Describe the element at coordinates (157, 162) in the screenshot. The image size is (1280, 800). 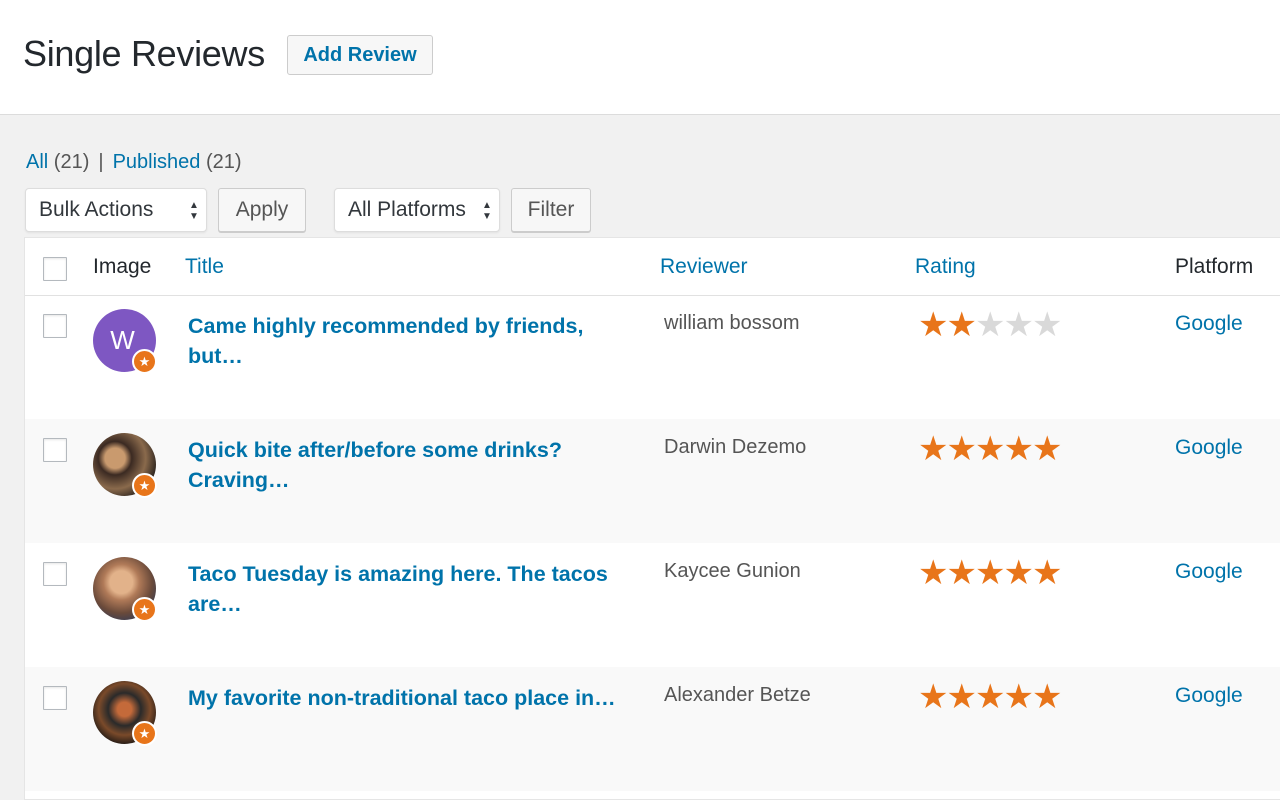
I see `view-published-link: Published` at that location.